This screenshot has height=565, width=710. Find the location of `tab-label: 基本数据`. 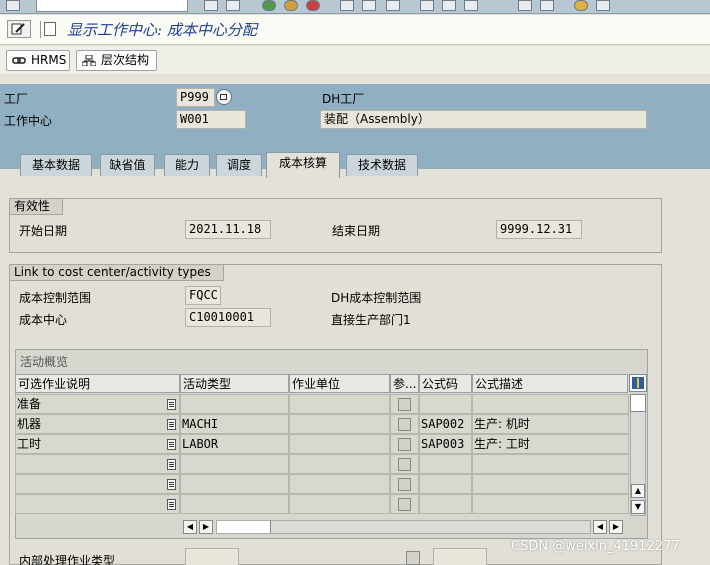

tab-label: 基本数据 is located at coordinates (55, 165).